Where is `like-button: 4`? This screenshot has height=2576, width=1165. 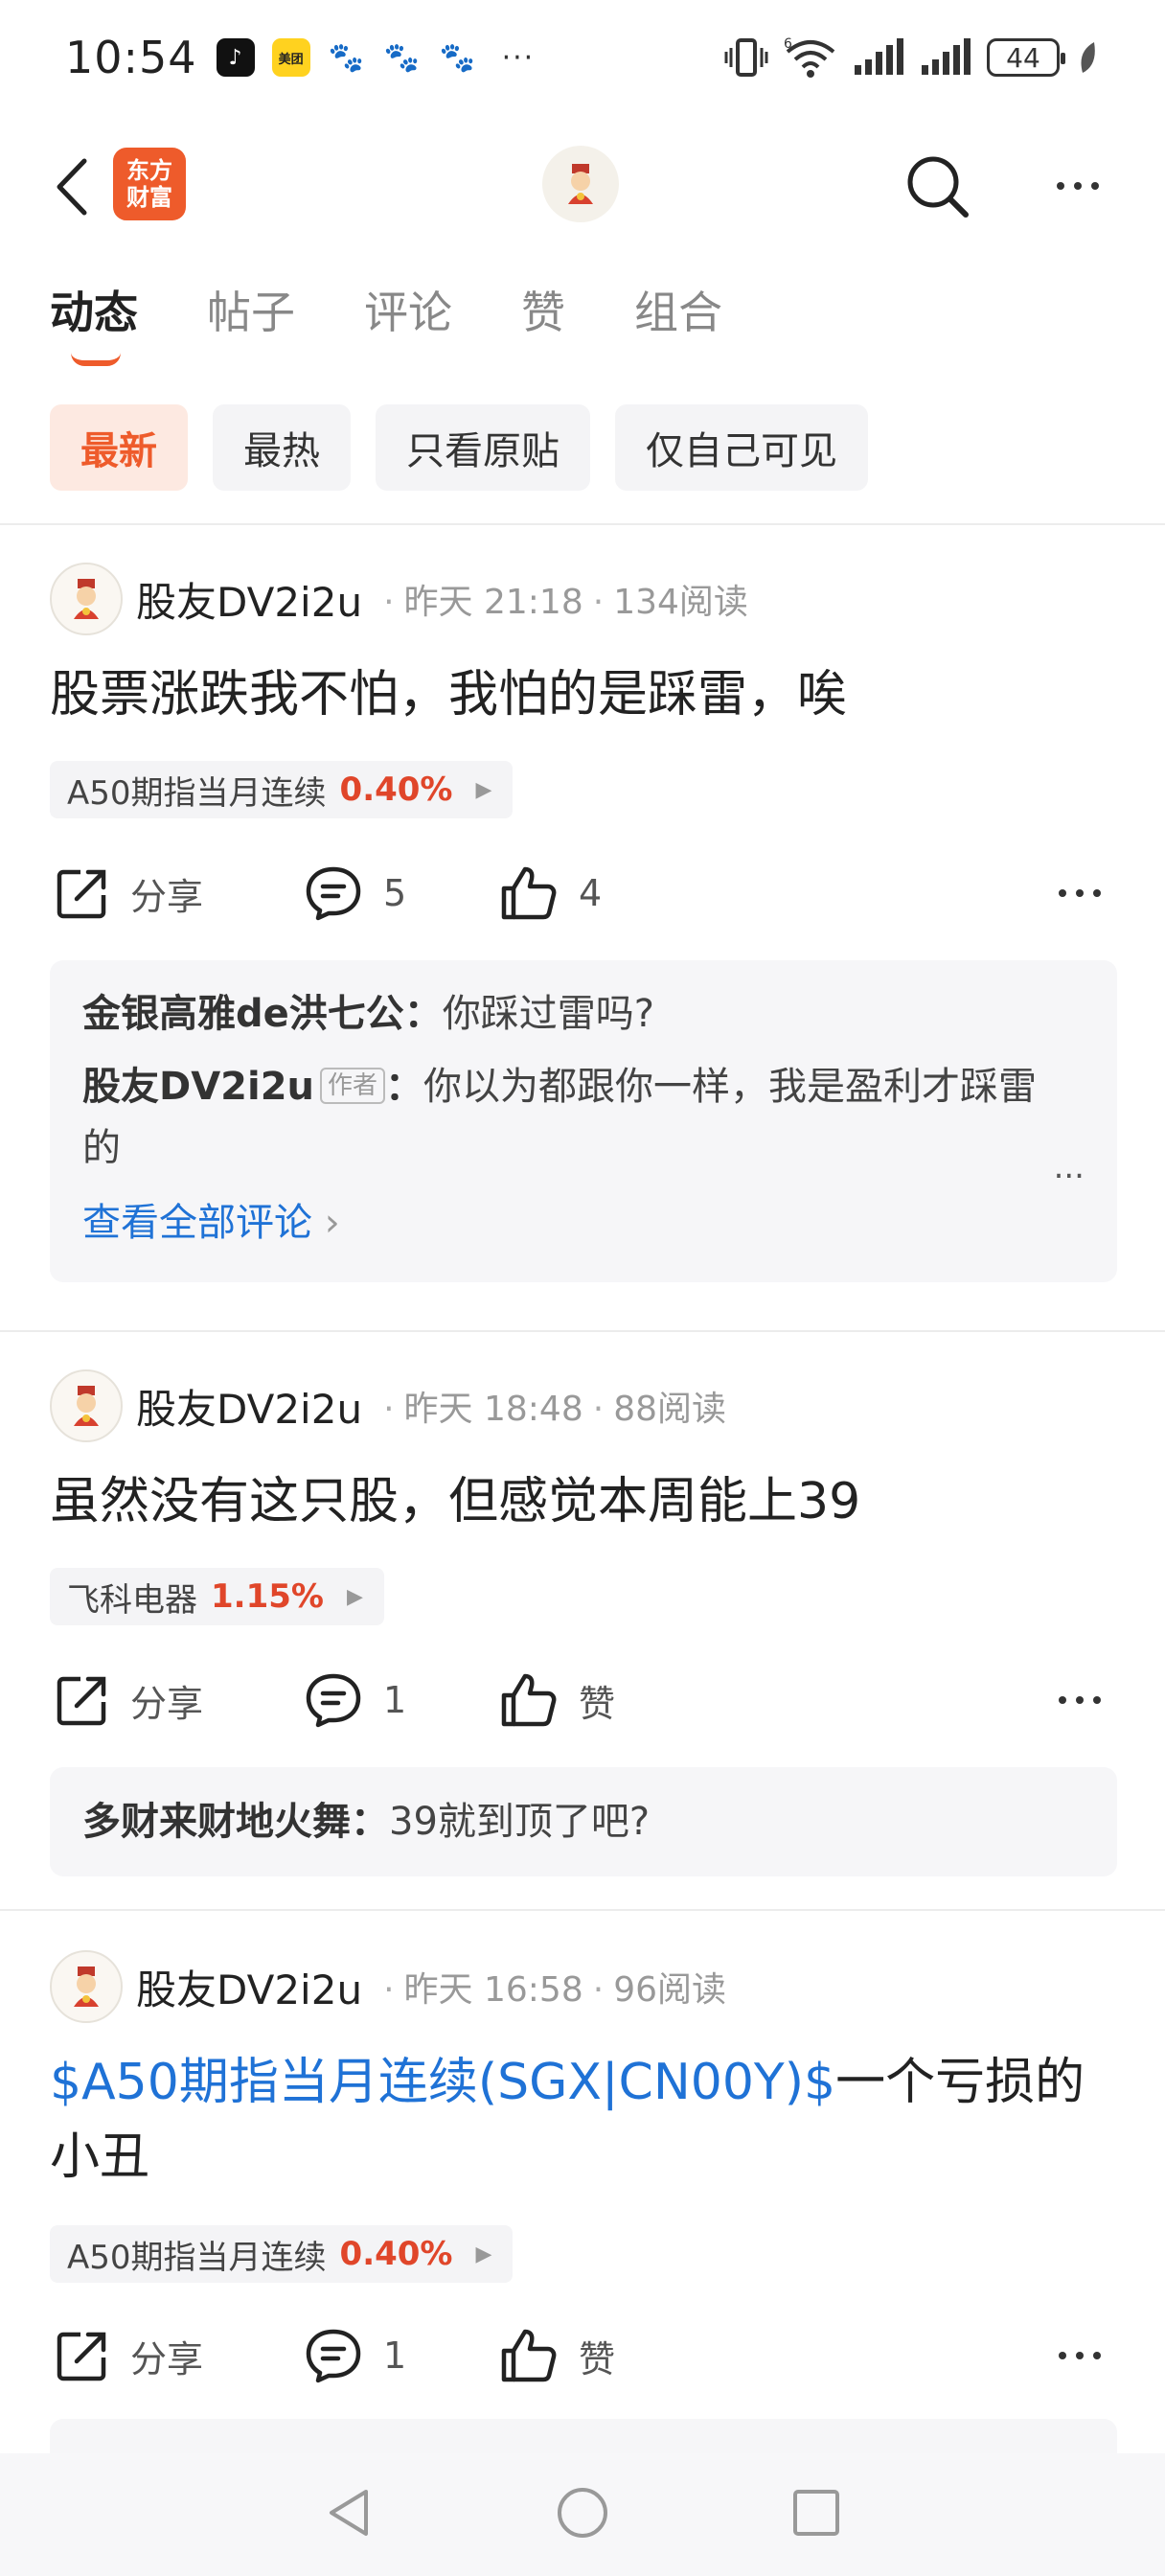
like-button: 4 is located at coordinates (551, 893).